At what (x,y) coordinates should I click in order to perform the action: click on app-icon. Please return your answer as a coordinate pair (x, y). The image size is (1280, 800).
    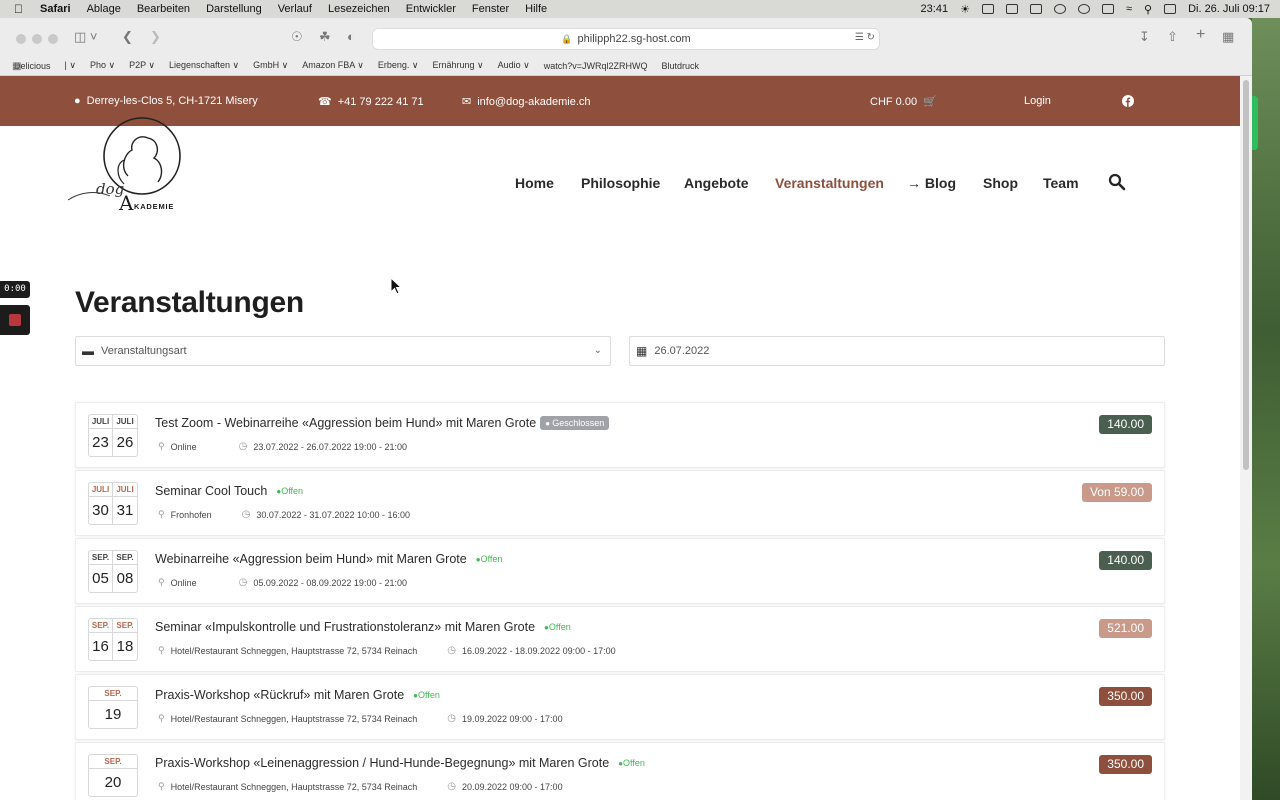
    Looking at the image, I should click on (1035, 9).